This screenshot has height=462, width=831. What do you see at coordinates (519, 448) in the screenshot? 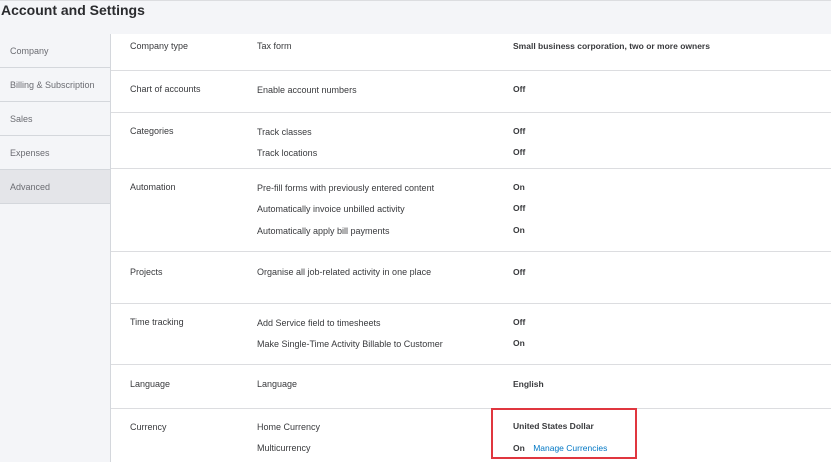
I see `multicurrency-status: On` at bounding box center [519, 448].